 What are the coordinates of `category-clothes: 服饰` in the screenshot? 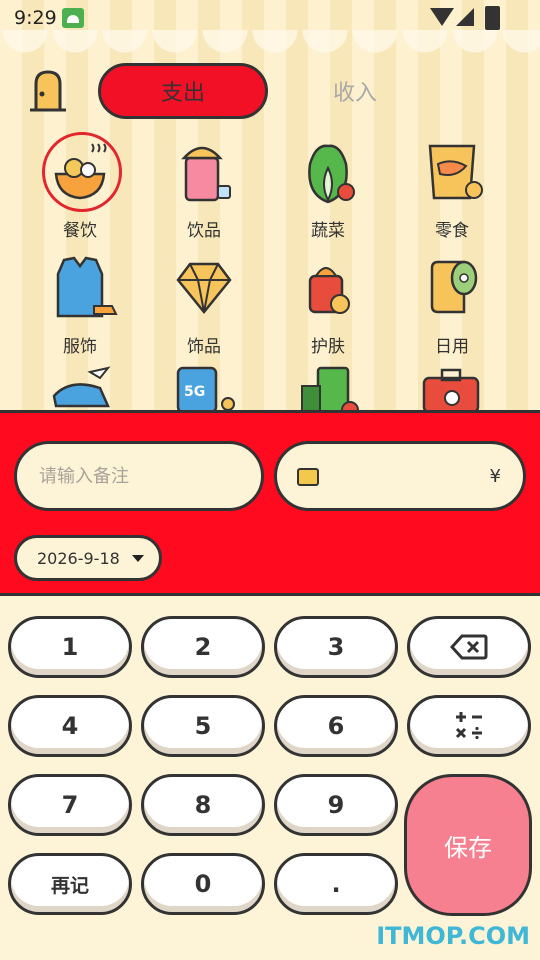 It's located at (80, 303).